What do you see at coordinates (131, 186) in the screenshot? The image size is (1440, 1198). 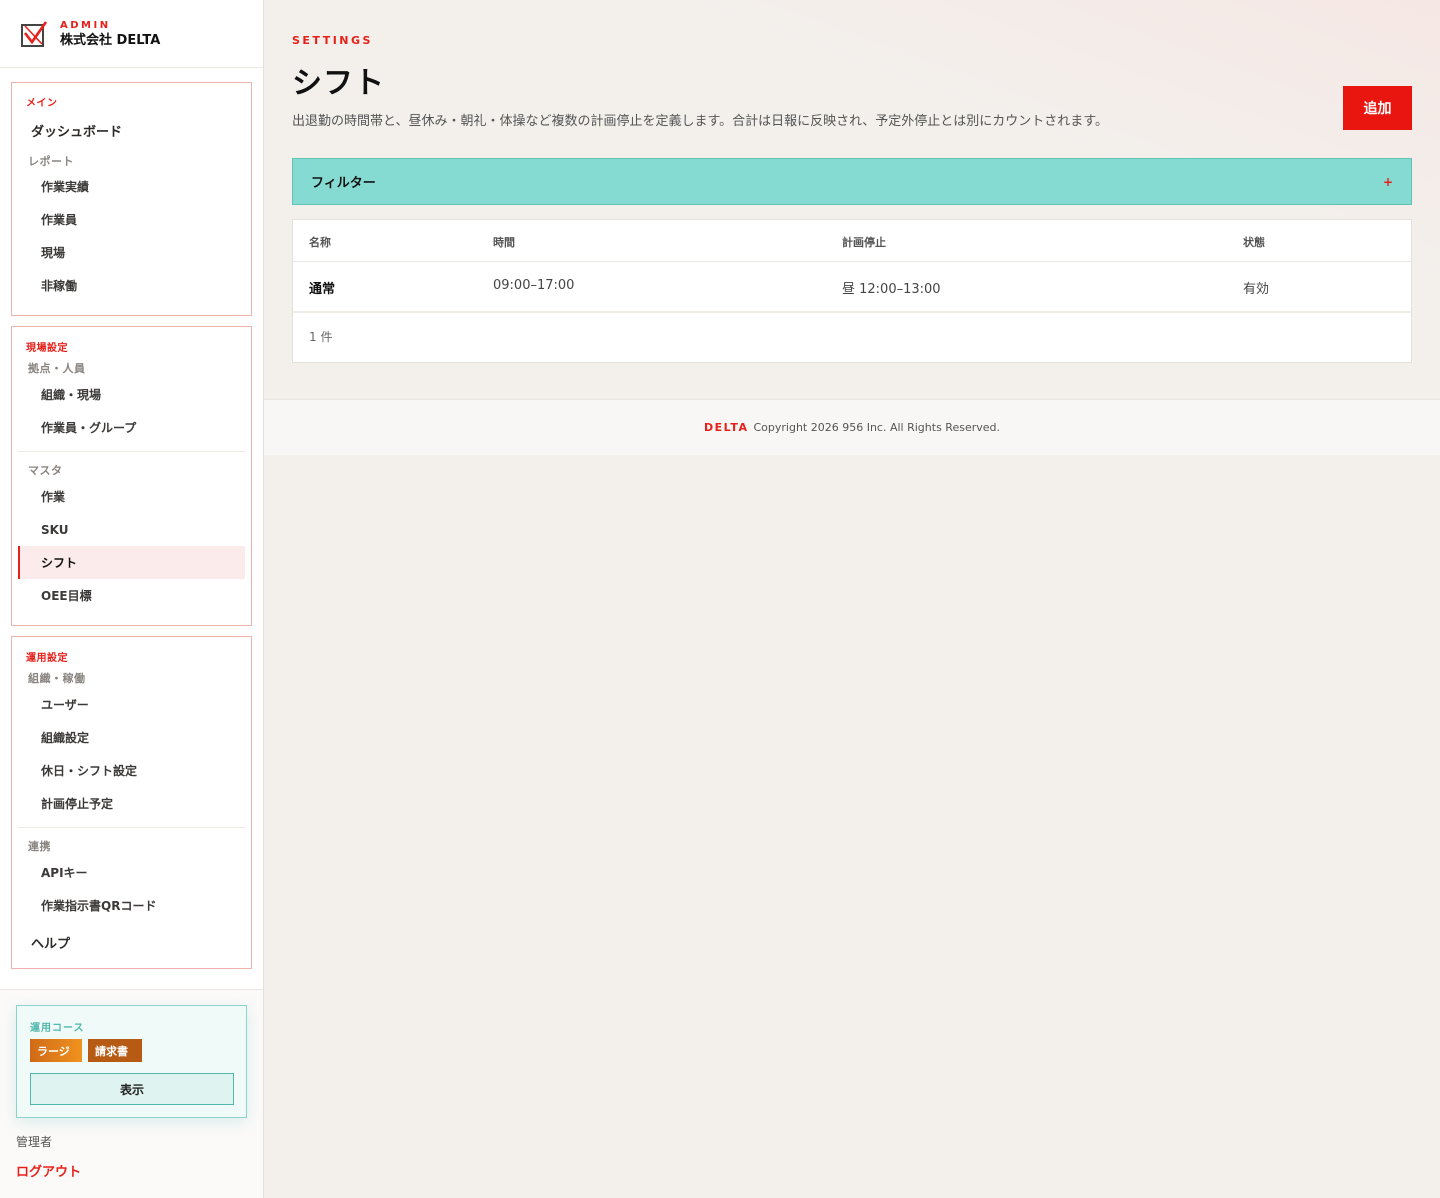 I see `sidebar-item-work-results: 作業実績` at bounding box center [131, 186].